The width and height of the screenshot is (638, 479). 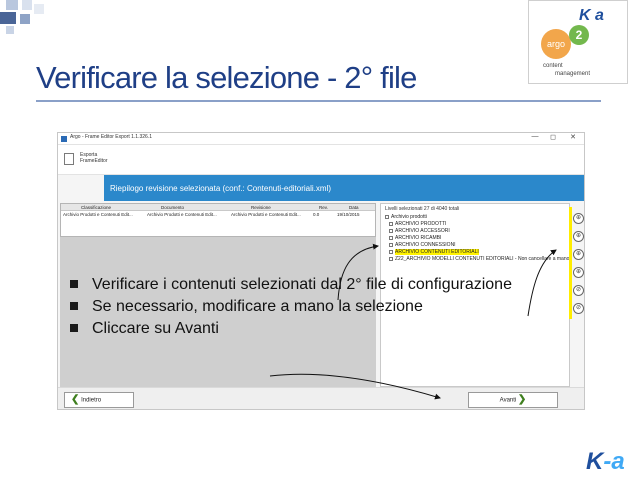 I want to click on kea-footer-logo: K-a, so click(x=605, y=462).